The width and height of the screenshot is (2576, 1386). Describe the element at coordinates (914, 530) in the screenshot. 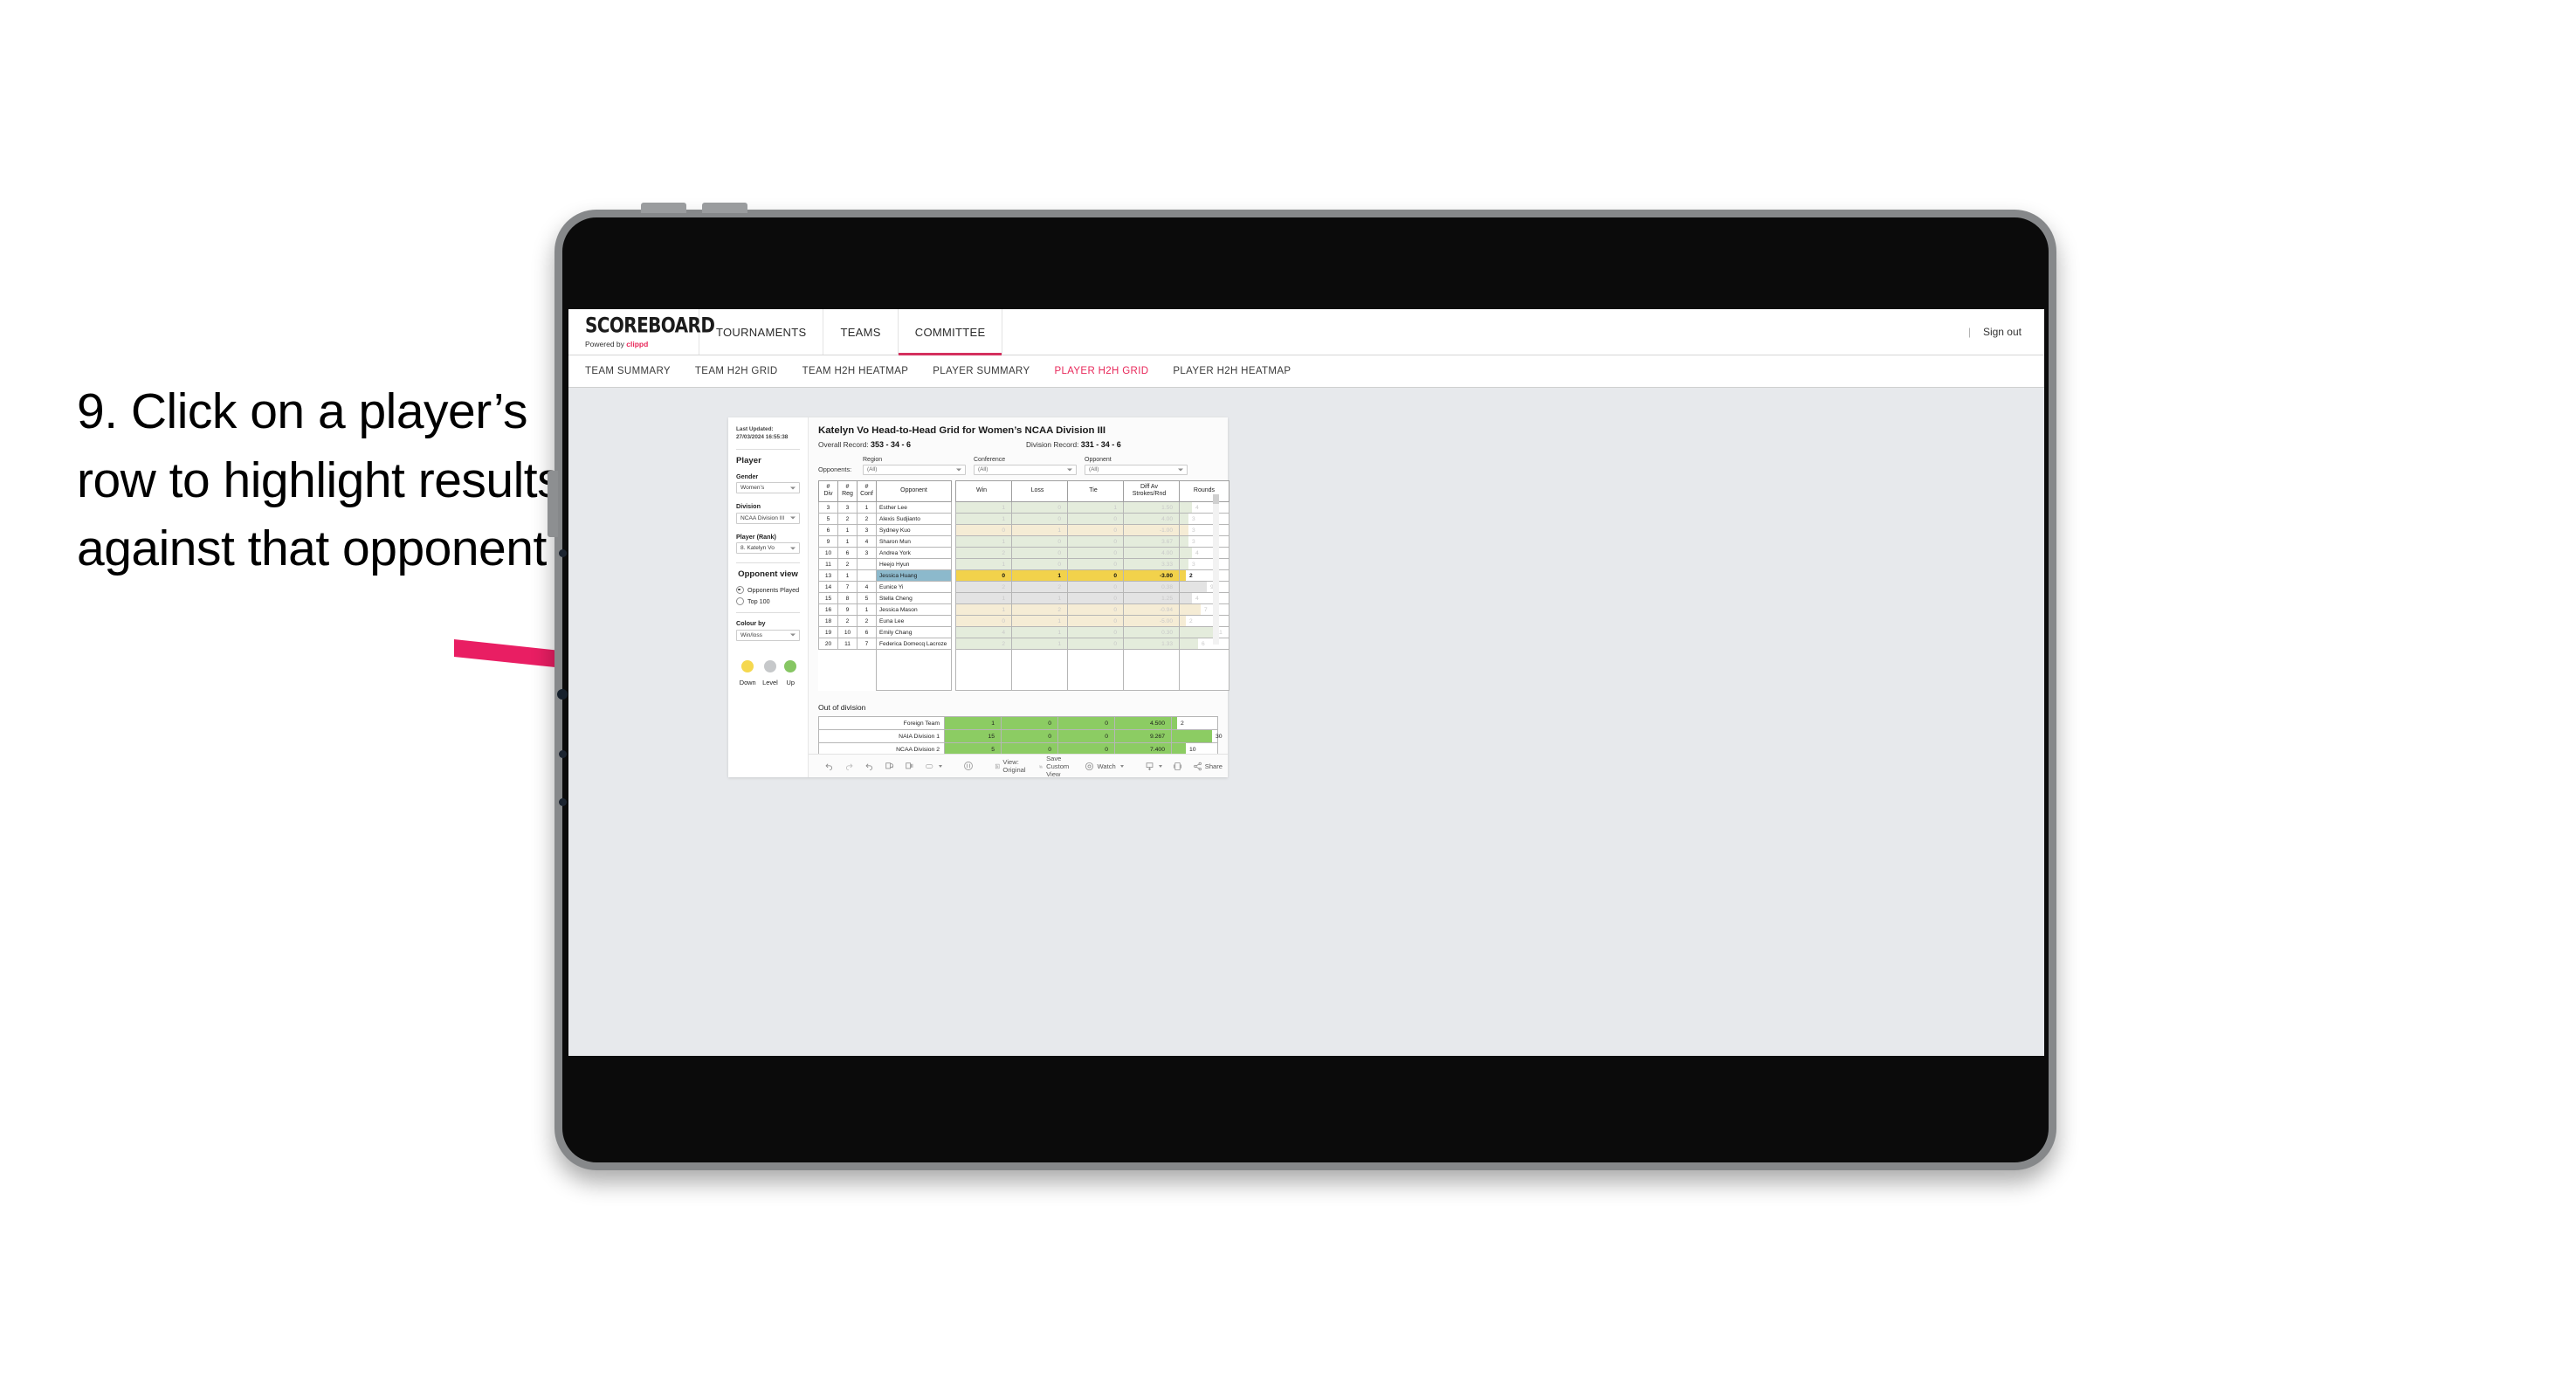

I see `cell-opponent: Sydney Kuo` at that location.